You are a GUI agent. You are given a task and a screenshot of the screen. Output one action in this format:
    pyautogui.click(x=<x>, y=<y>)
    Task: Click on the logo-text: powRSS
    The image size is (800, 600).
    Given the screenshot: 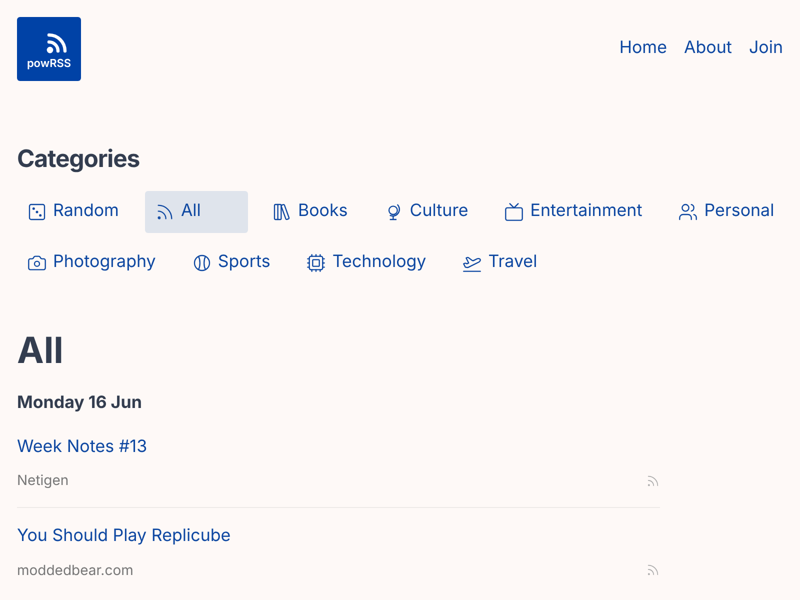 What is the action you would take?
    pyautogui.click(x=49, y=64)
    